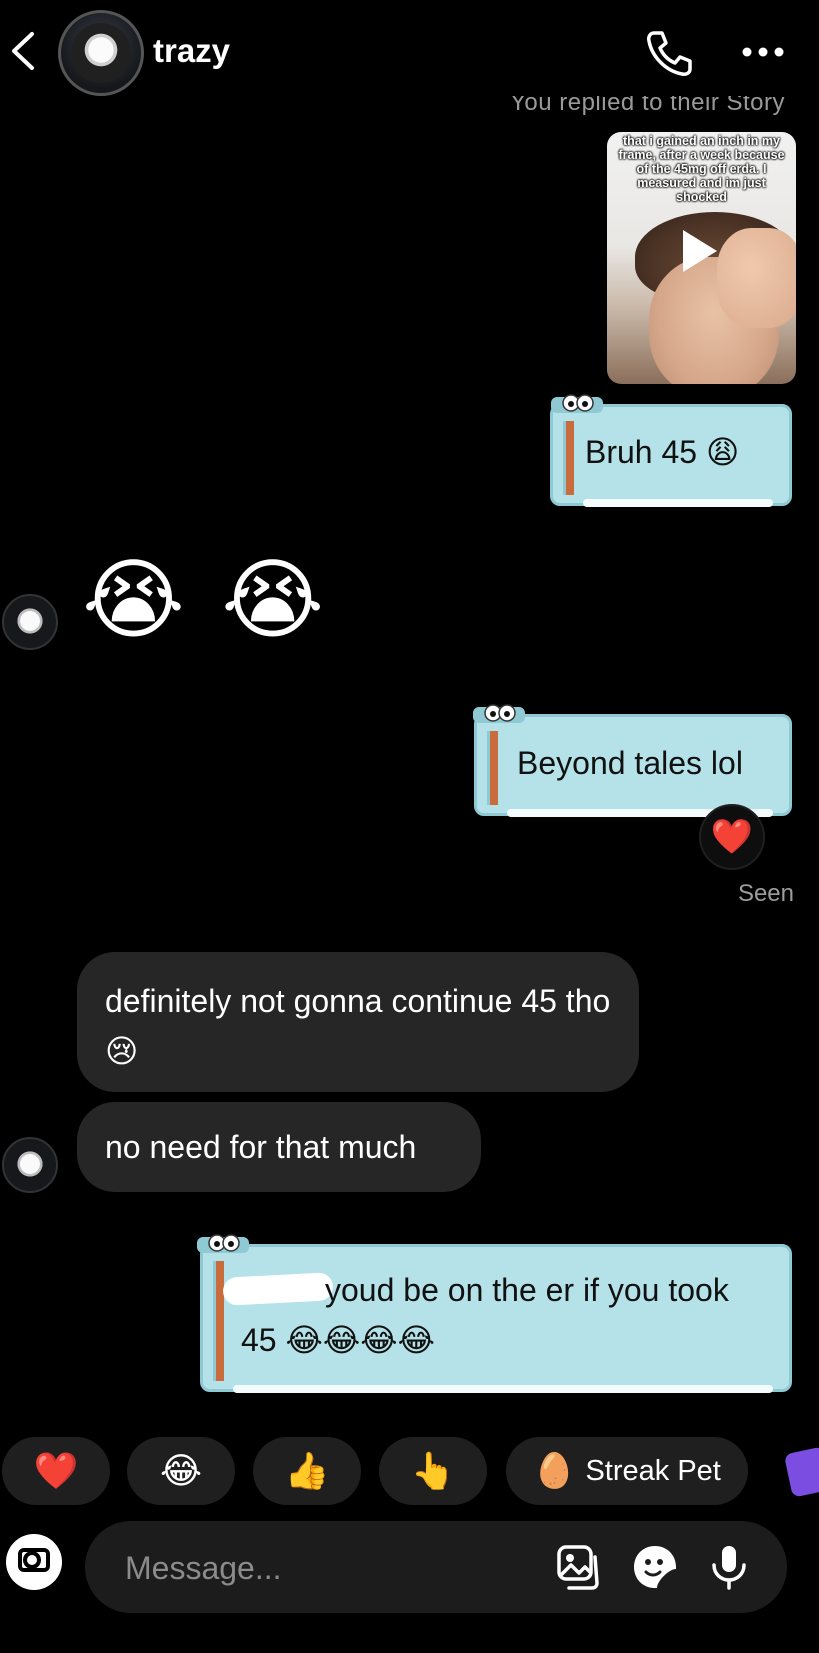  What do you see at coordinates (662, 452) in the screenshot?
I see `message-text: Bruh 45 😩` at bounding box center [662, 452].